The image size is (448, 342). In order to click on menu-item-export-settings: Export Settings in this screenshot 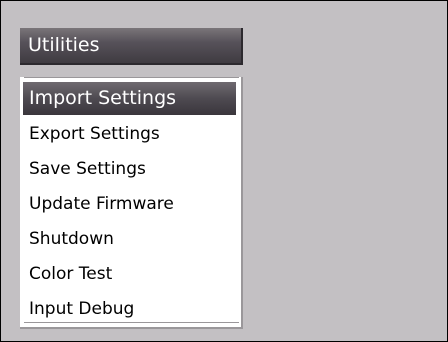, I will do `click(129, 134)`.